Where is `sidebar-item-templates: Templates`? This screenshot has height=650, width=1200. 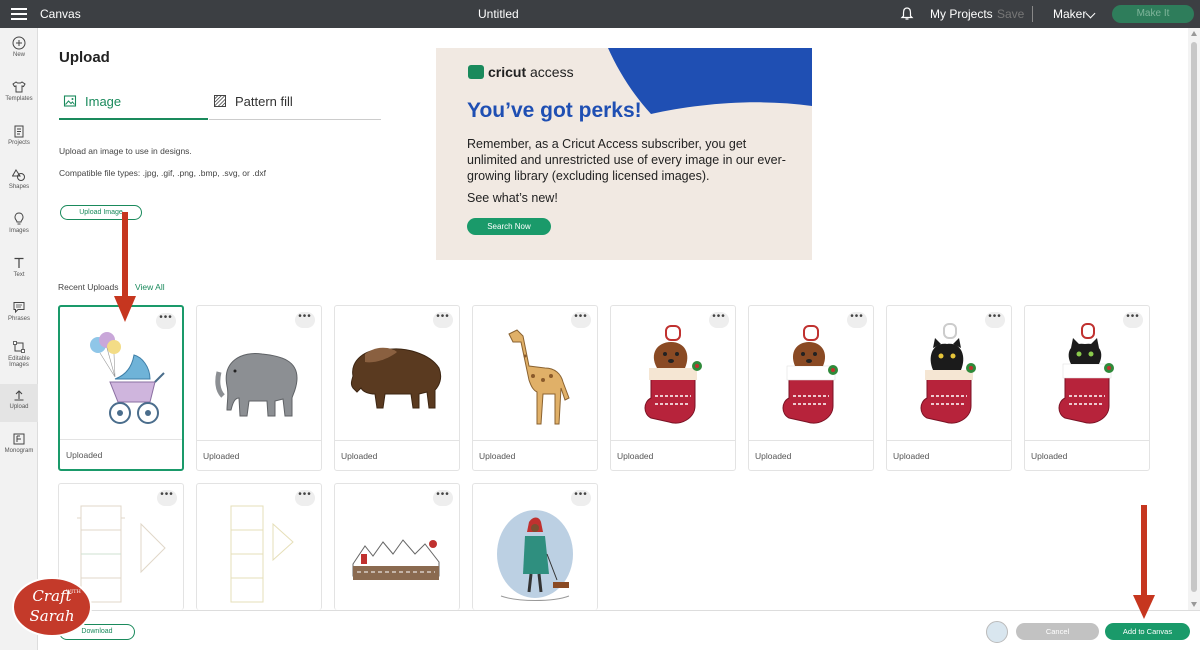 sidebar-item-templates: Templates is located at coordinates (19, 98).